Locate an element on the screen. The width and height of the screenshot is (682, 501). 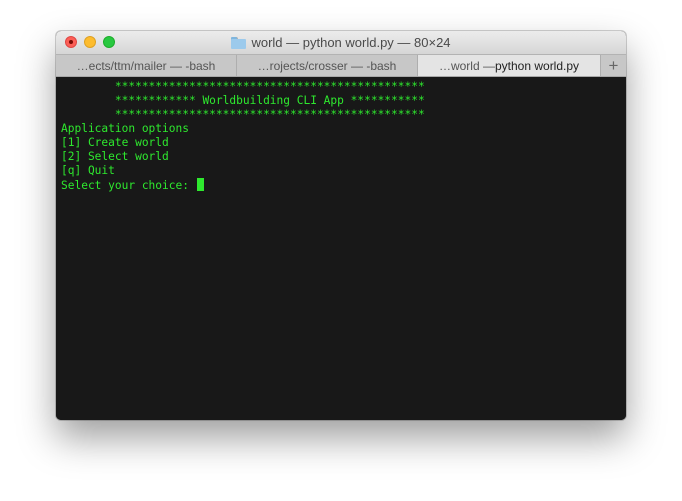
option-quit: [q] Quit is located at coordinates (88, 170).